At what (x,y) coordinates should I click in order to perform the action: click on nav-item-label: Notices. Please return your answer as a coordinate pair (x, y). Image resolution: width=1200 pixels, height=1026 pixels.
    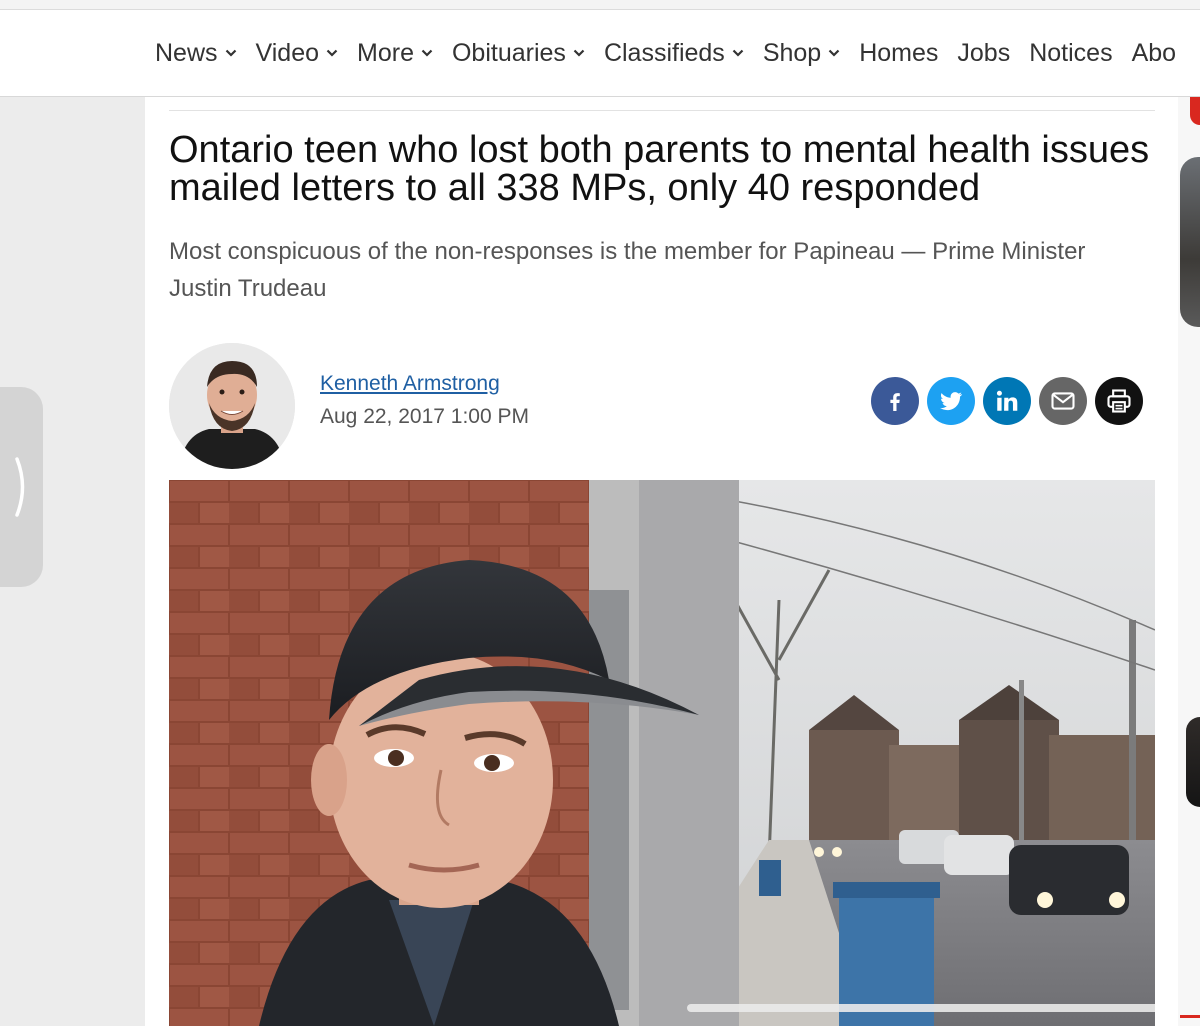
    Looking at the image, I should click on (1071, 52).